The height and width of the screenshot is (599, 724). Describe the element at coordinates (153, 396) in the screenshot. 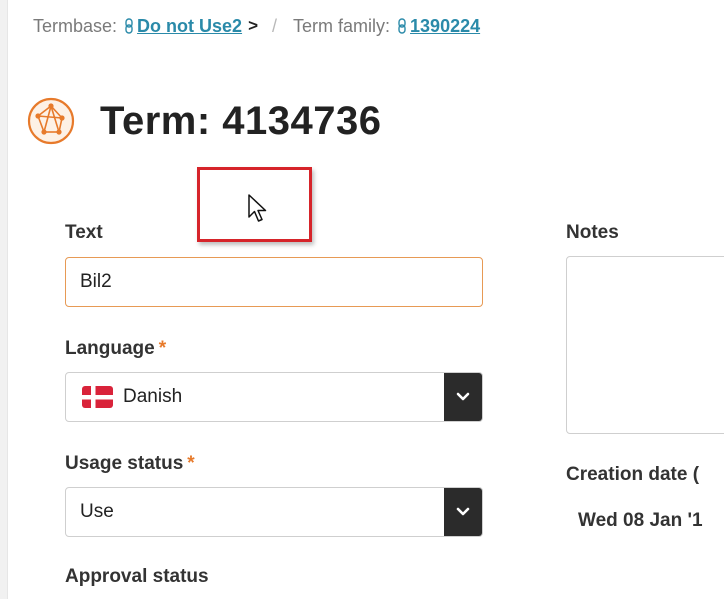

I see `language-value: Danish` at that location.